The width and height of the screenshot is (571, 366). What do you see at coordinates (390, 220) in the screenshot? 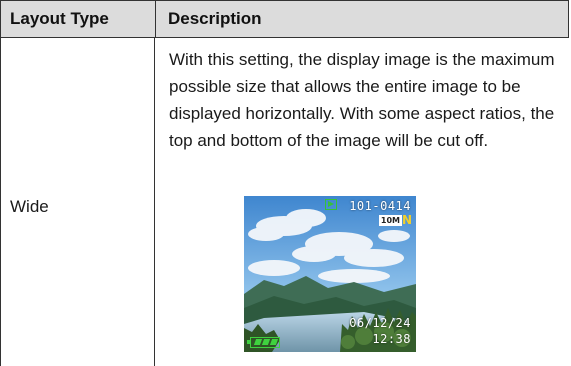
I see `image-size-badge: 10M` at bounding box center [390, 220].